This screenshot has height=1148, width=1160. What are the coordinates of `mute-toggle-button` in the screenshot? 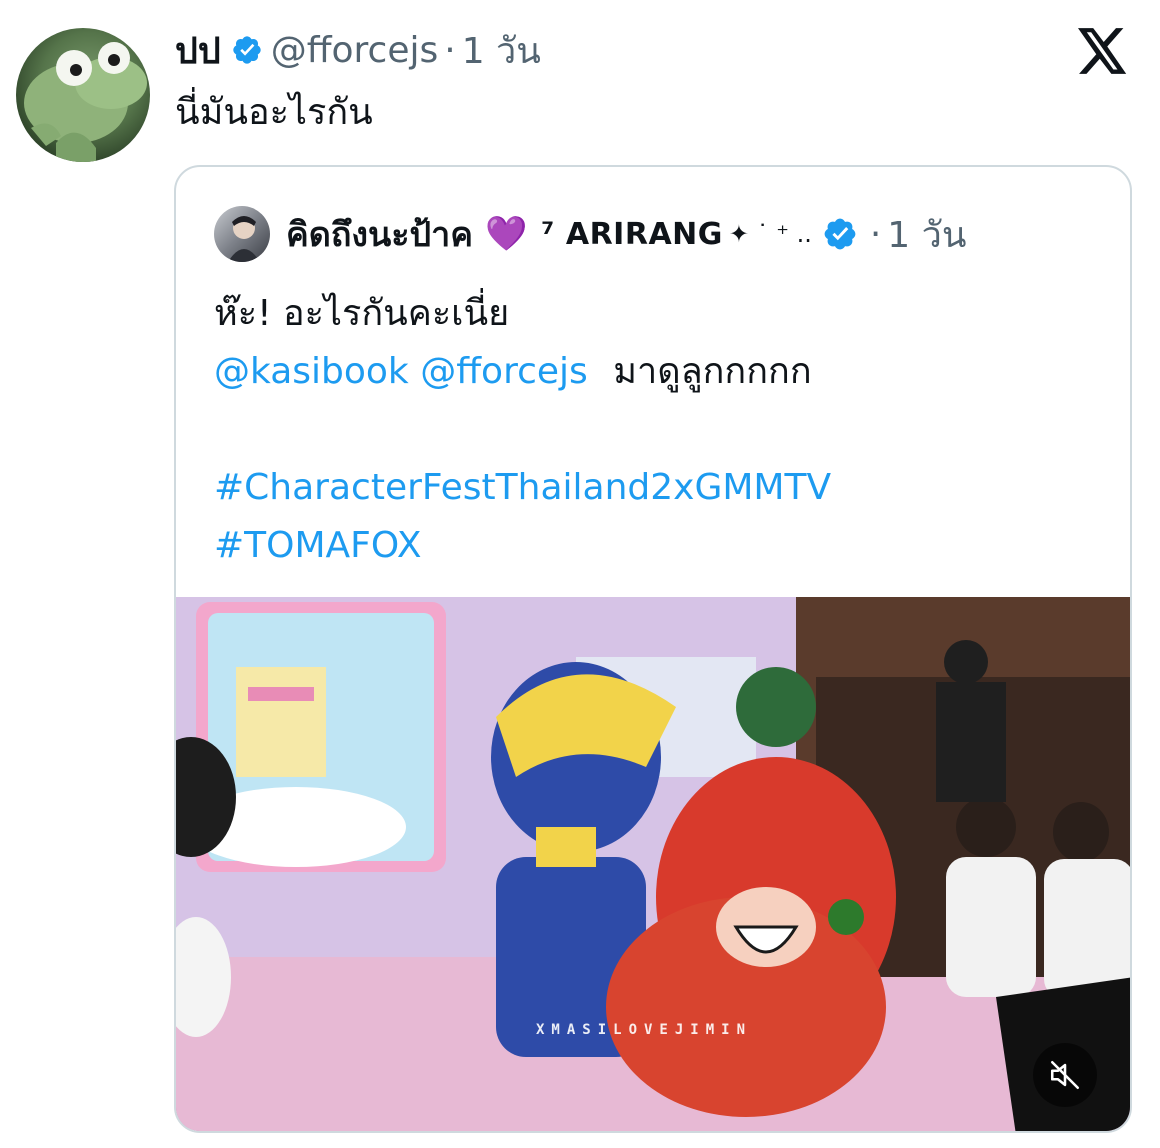 It's located at (1065, 1075).